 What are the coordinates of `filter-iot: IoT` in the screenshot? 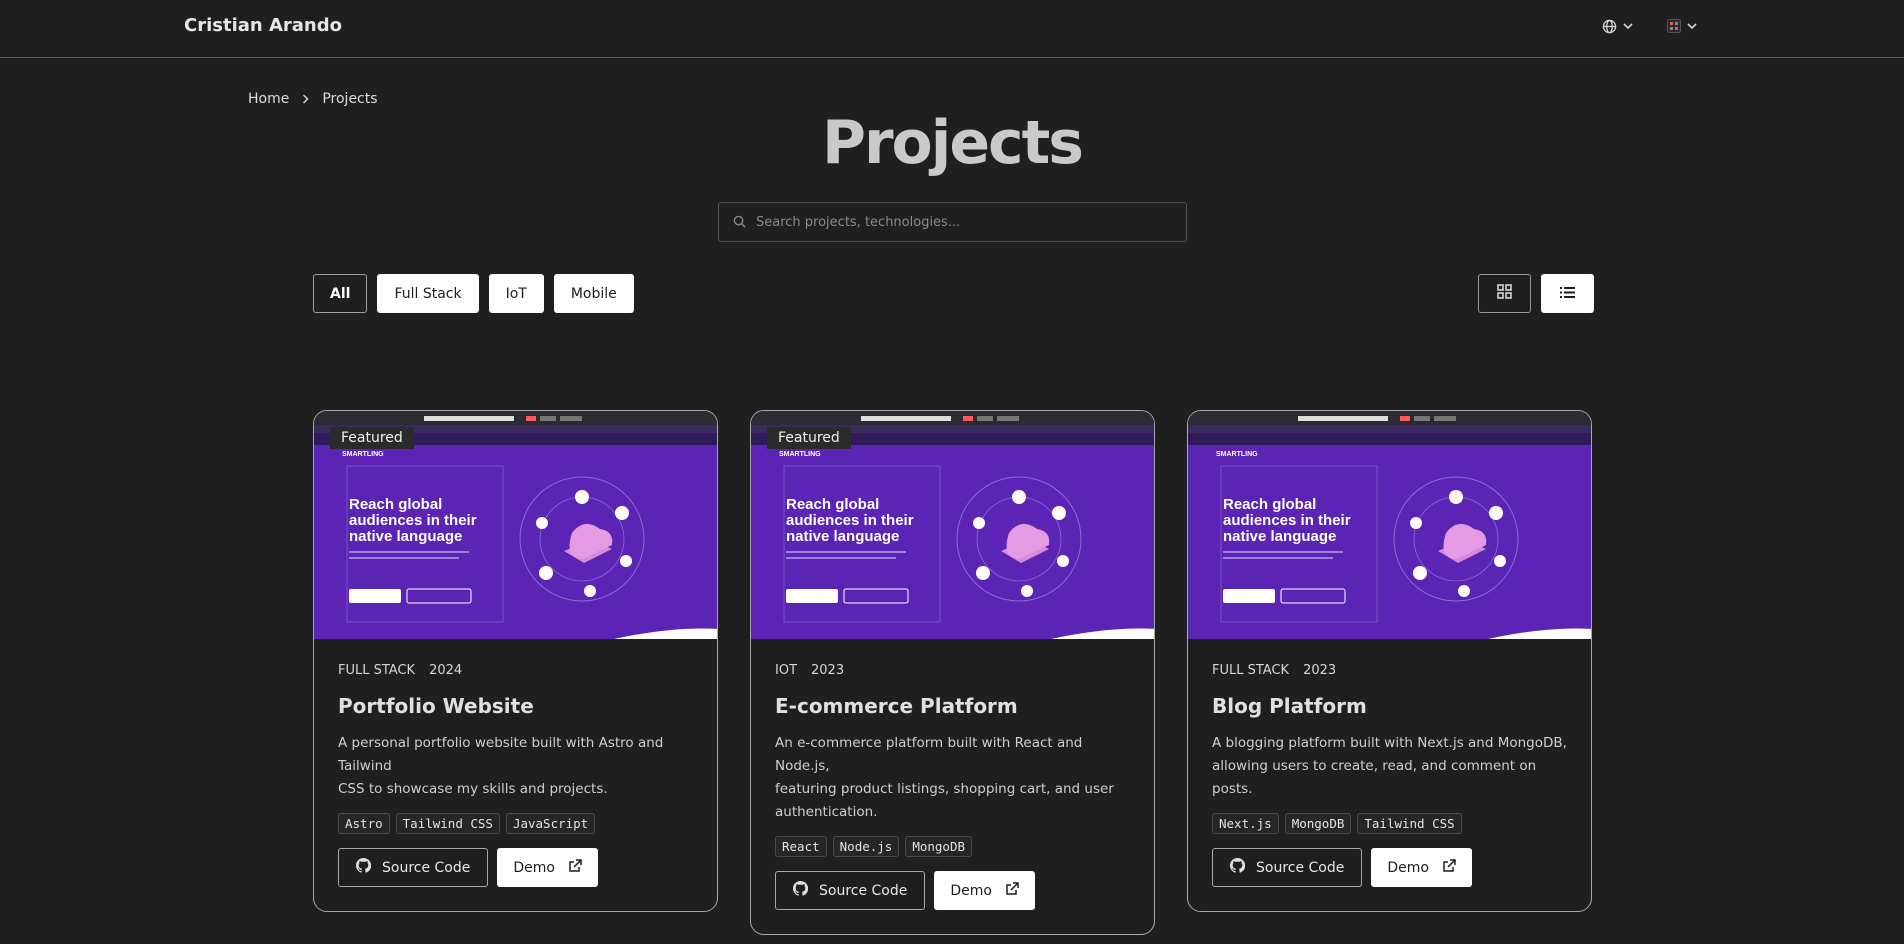 It's located at (516, 293).